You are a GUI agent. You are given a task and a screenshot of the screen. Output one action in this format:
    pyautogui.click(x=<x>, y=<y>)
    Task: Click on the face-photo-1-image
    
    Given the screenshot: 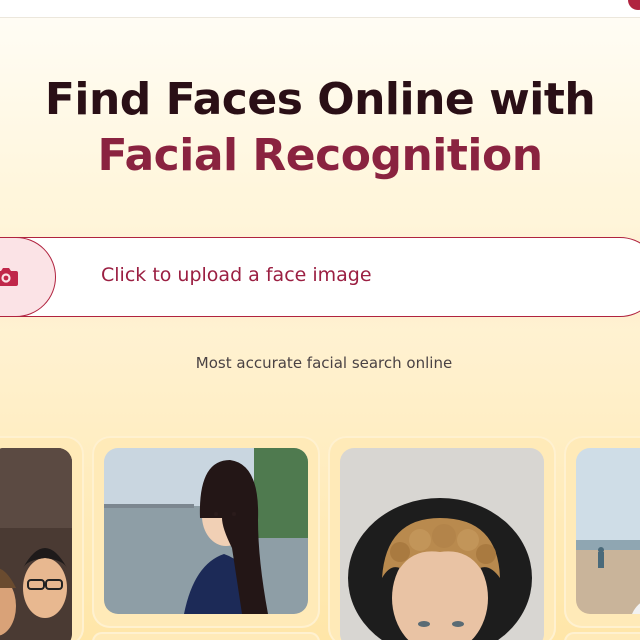 What is the action you would take?
    pyautogui.click(x=36, y=544)
    